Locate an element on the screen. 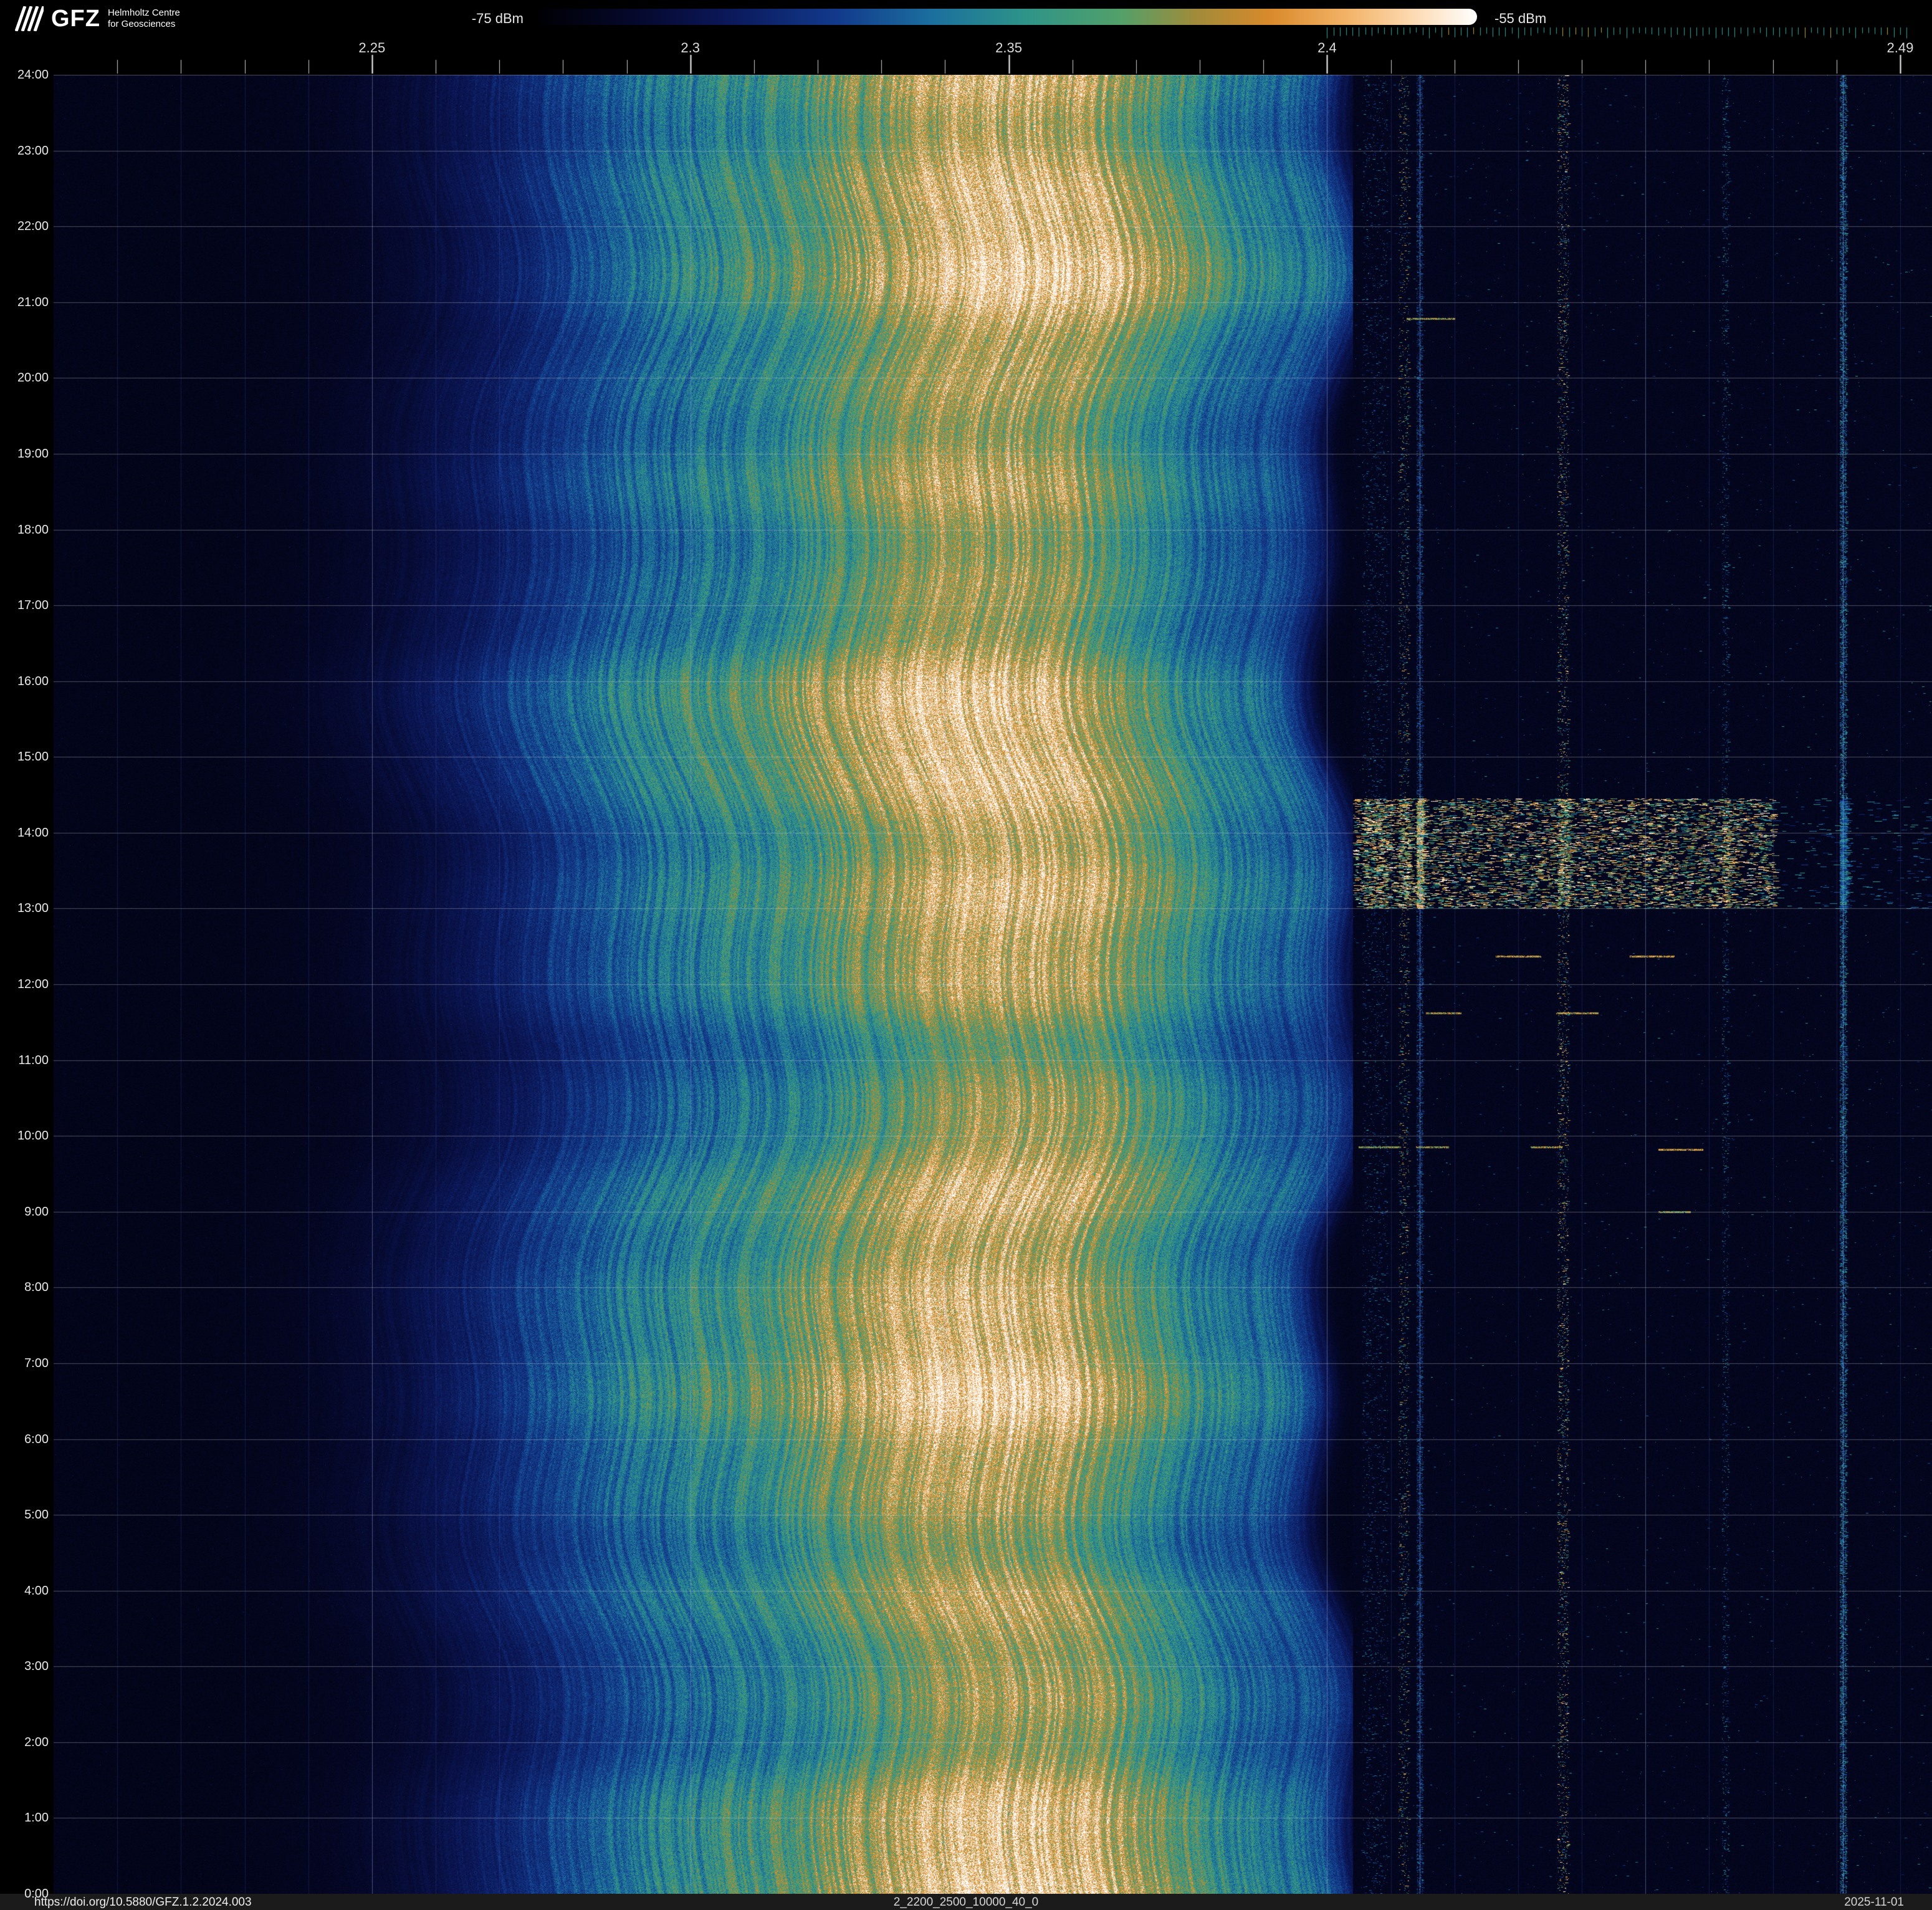  time-tick-label: 1:00 is located at coordinates (36, 1818).